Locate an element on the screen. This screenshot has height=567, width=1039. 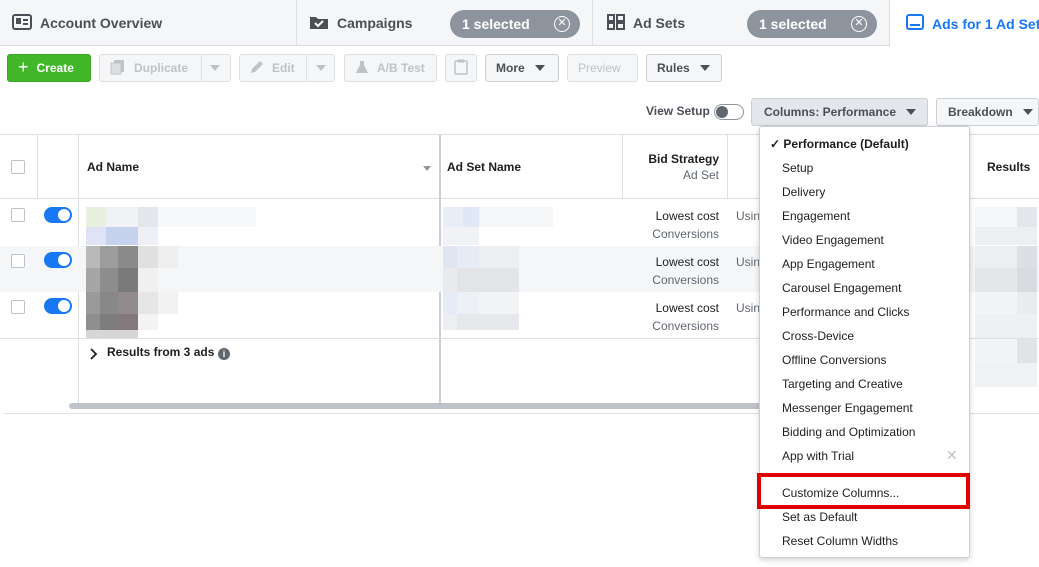
info-icon: i is located at coordinates (224, 354).